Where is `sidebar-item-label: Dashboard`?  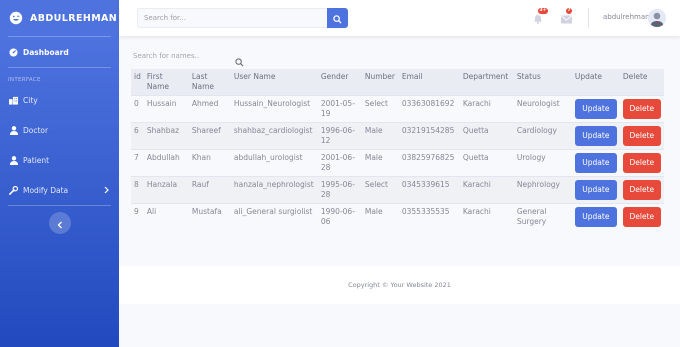
sidebar-item-label: Dashboard is located at coordinates (46, 52).